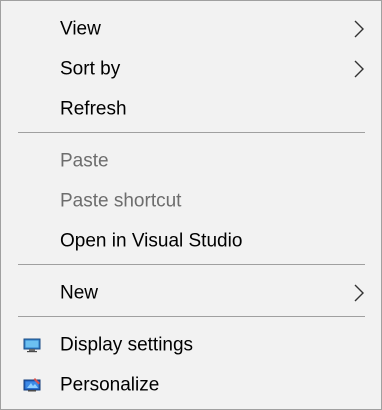 This screenshot has width=382, height=410. I want to click on menu-item-label: Sort by, so click(90, 69).